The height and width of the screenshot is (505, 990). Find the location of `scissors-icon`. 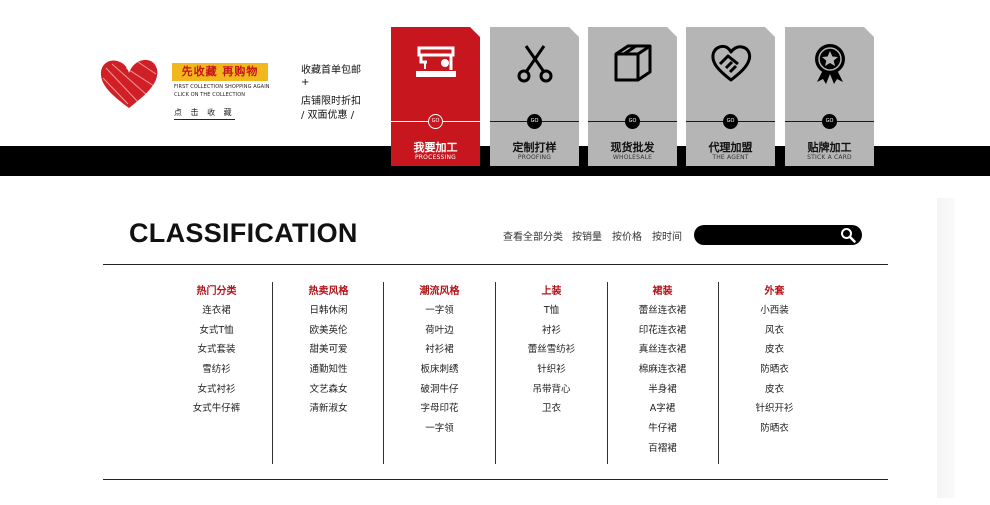

scissors-icon is located at coordinates (535, 63).